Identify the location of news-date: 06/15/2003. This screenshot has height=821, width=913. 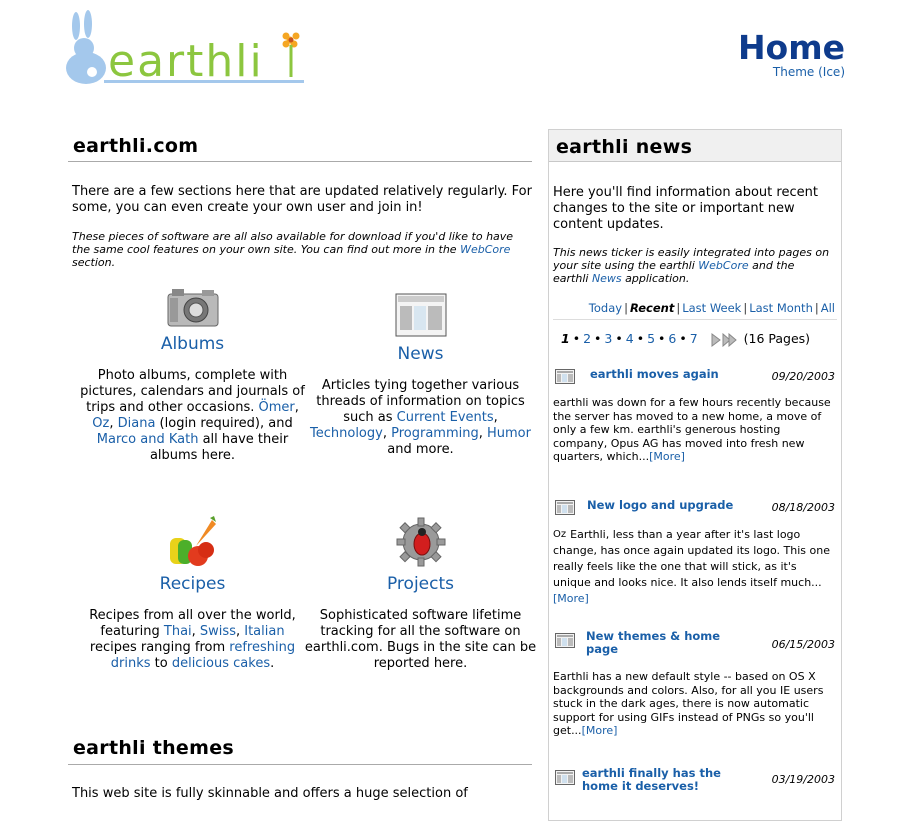
(803, 644).